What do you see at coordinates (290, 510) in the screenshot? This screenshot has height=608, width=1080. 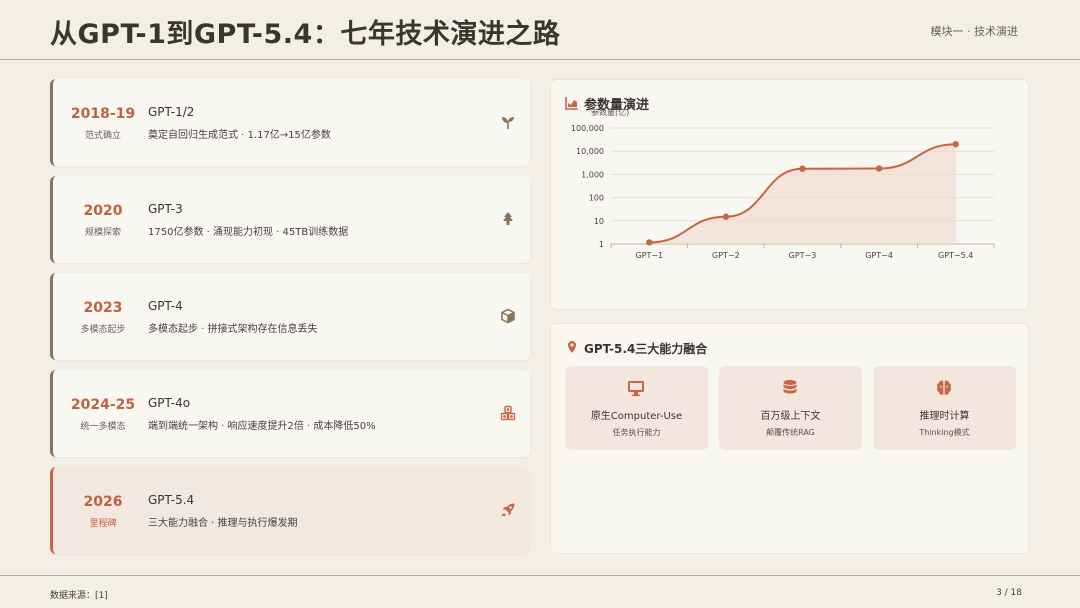 I see `timeline-card-gpt5-4: 2026 里程碑 GPT-5.4 三大能力融合 · 推理与执行爆发期` at bounding box center [290, 510].